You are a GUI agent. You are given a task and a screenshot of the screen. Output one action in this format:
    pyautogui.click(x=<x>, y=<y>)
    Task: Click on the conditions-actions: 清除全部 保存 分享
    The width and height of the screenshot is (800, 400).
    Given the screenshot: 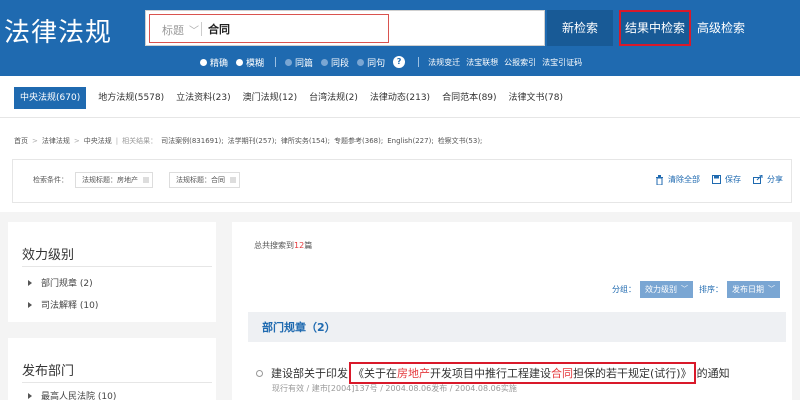 What is the action you would take?
    pyautogui.click(x=713, y=179)
    